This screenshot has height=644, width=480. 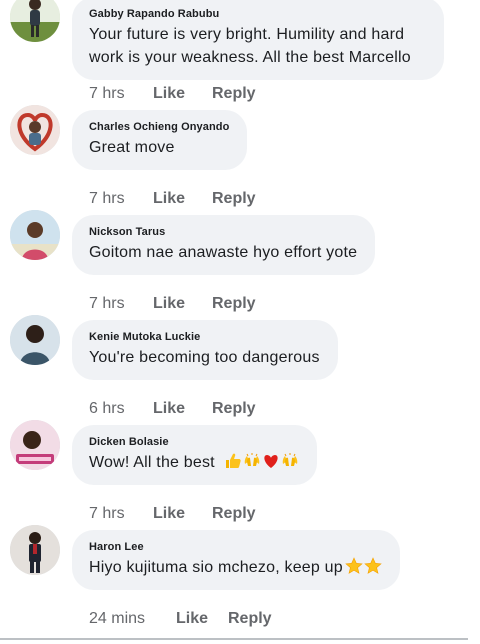 I want to click on comment-author: Nickson Tarus, so click(x=223, y=232).